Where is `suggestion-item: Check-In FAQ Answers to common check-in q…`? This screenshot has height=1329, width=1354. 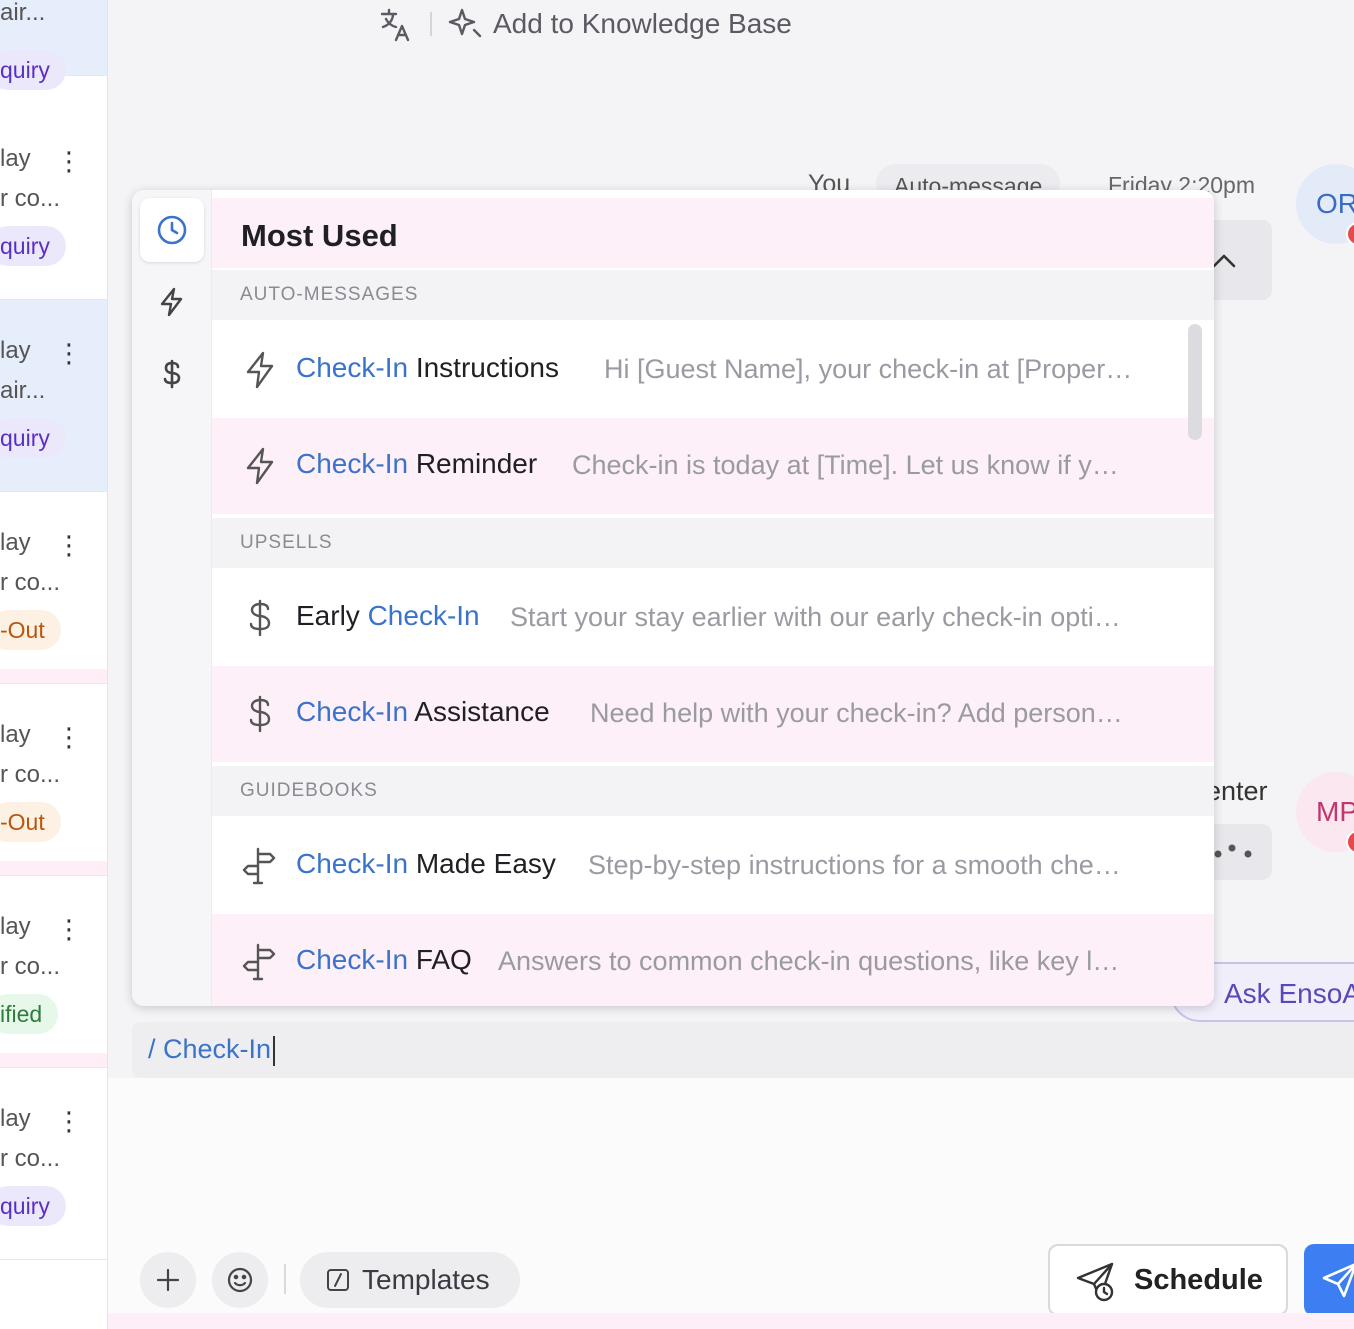
suggestion-item: Check-In FAQ Answers to common check-in q… is located at coordinates (713, 960).